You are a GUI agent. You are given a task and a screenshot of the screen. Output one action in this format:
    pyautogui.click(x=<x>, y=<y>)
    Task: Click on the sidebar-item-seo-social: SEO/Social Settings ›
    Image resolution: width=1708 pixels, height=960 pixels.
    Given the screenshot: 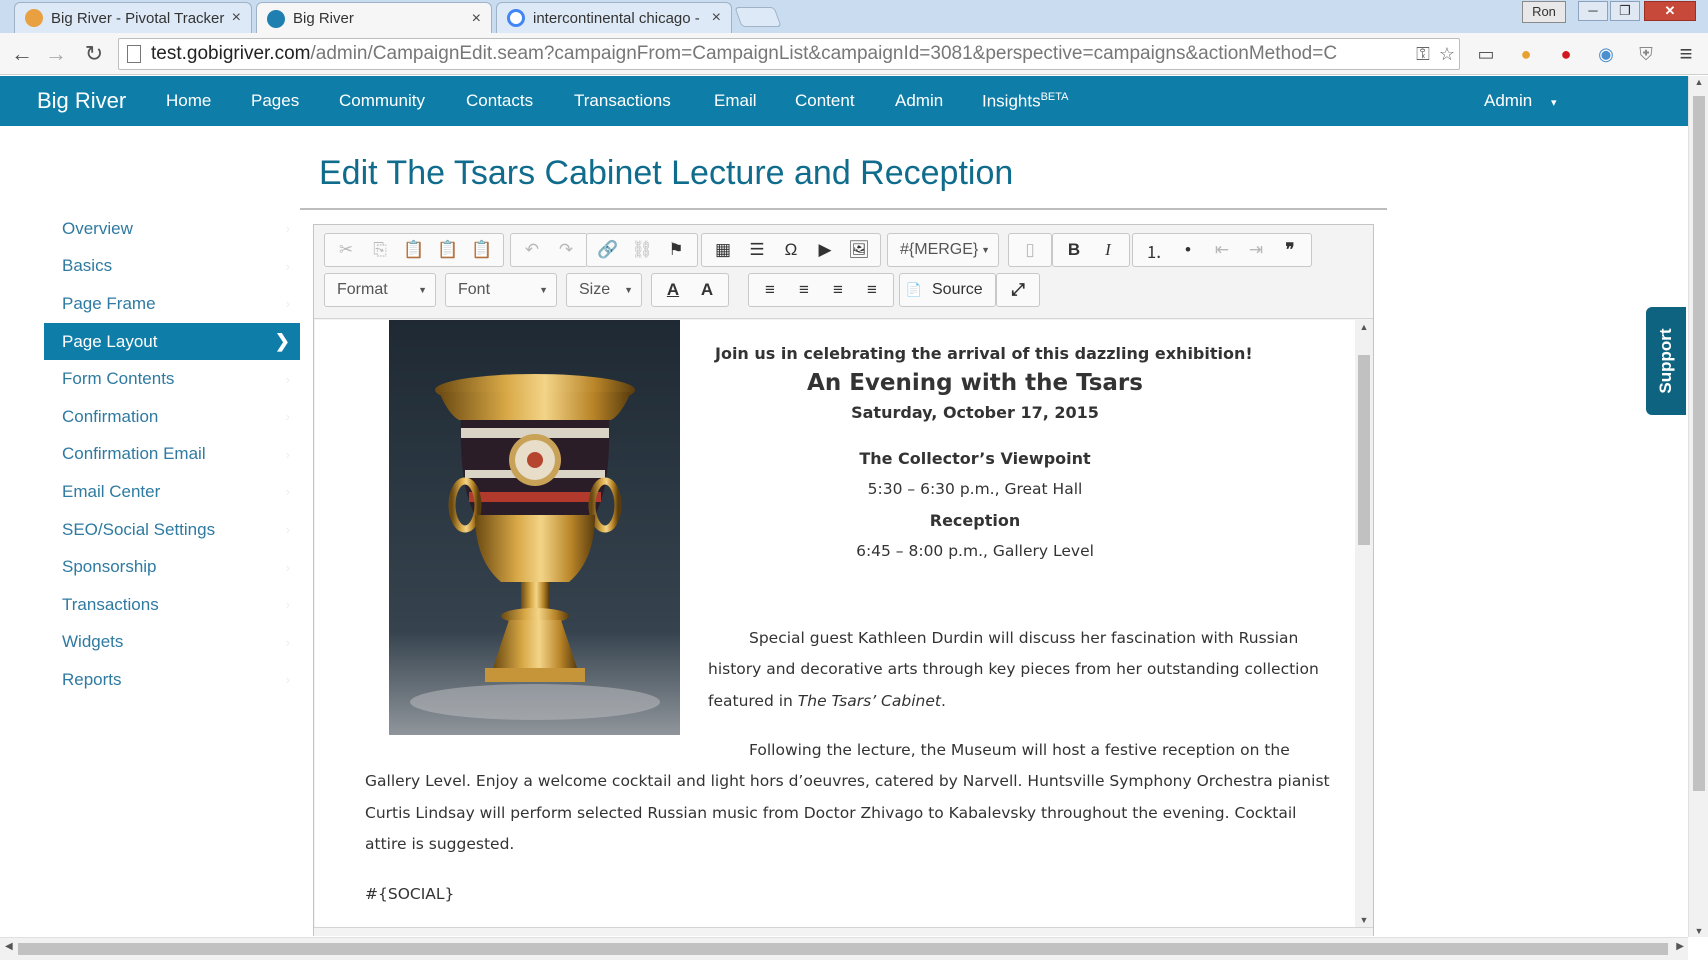 What is the action you would take?
    pyautogui.click(x=172, y=530)
    